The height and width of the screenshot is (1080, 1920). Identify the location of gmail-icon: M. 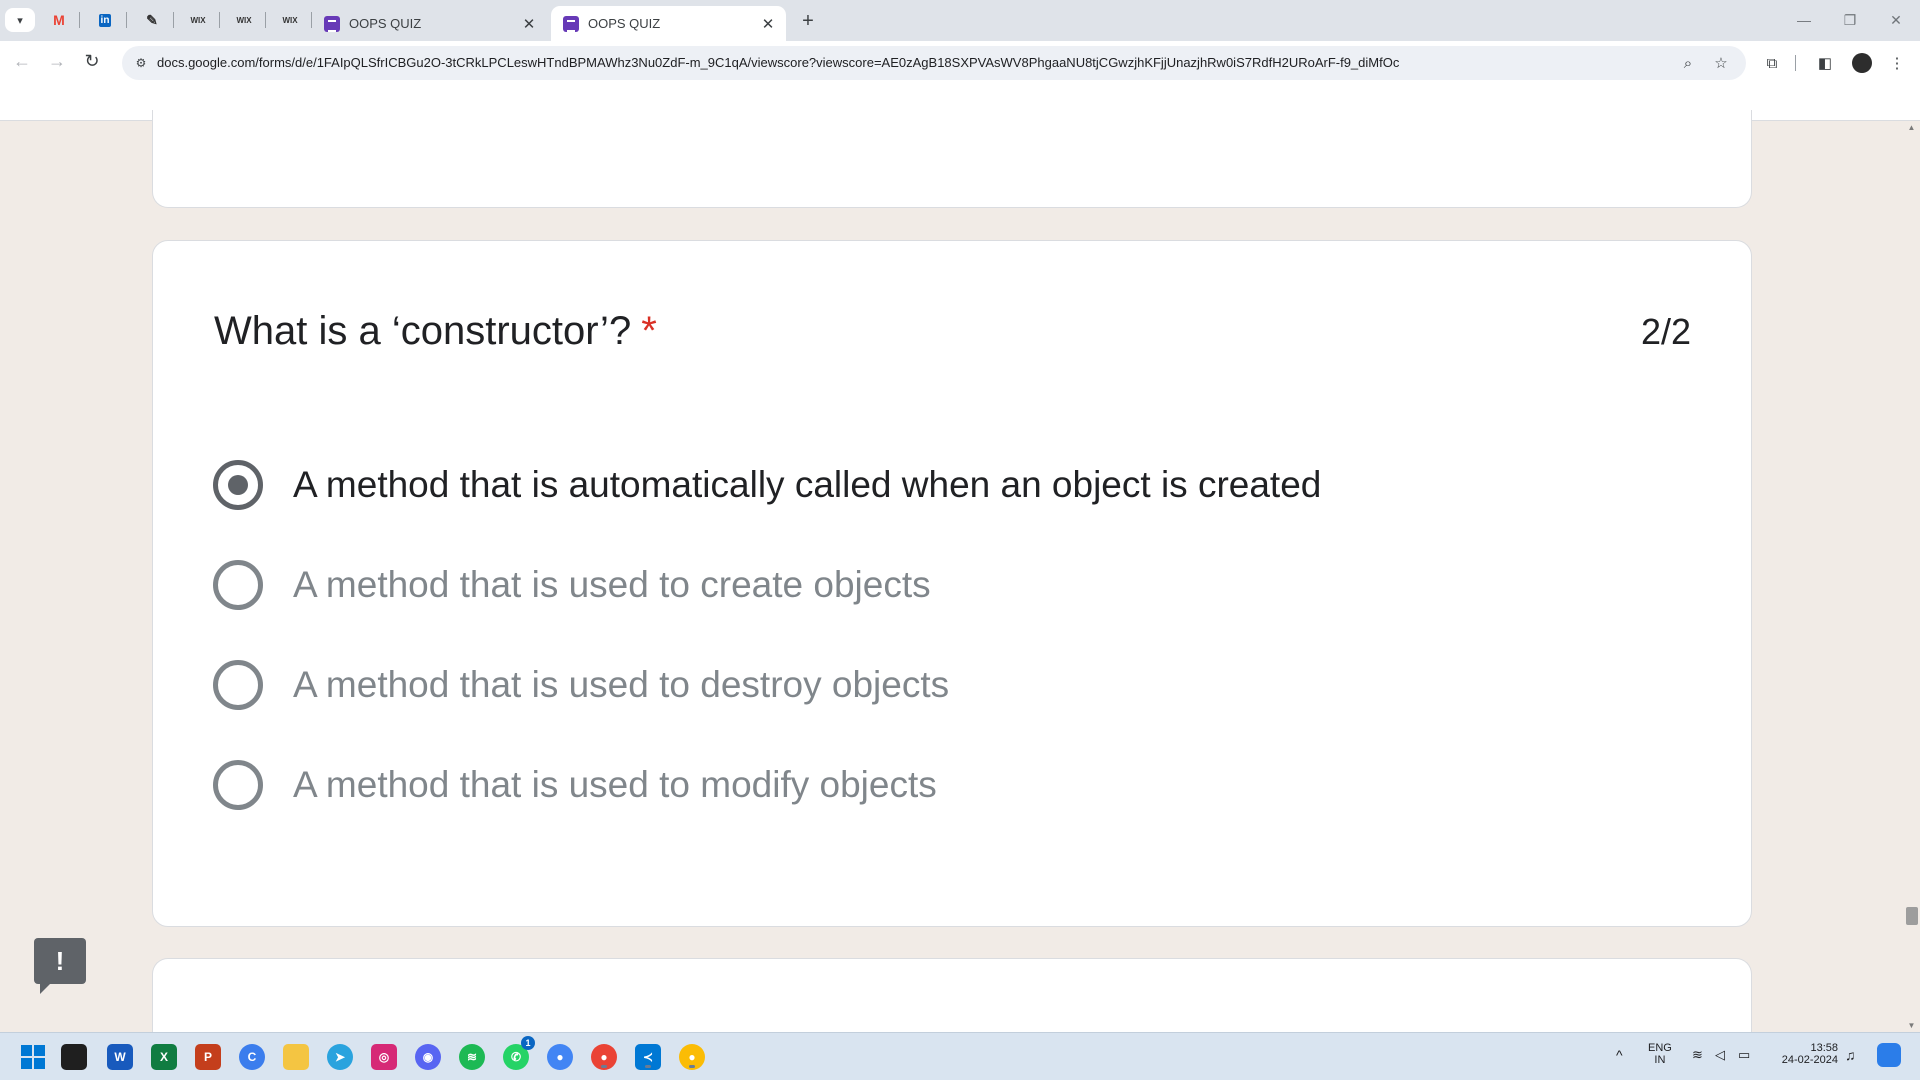
(59, 20).